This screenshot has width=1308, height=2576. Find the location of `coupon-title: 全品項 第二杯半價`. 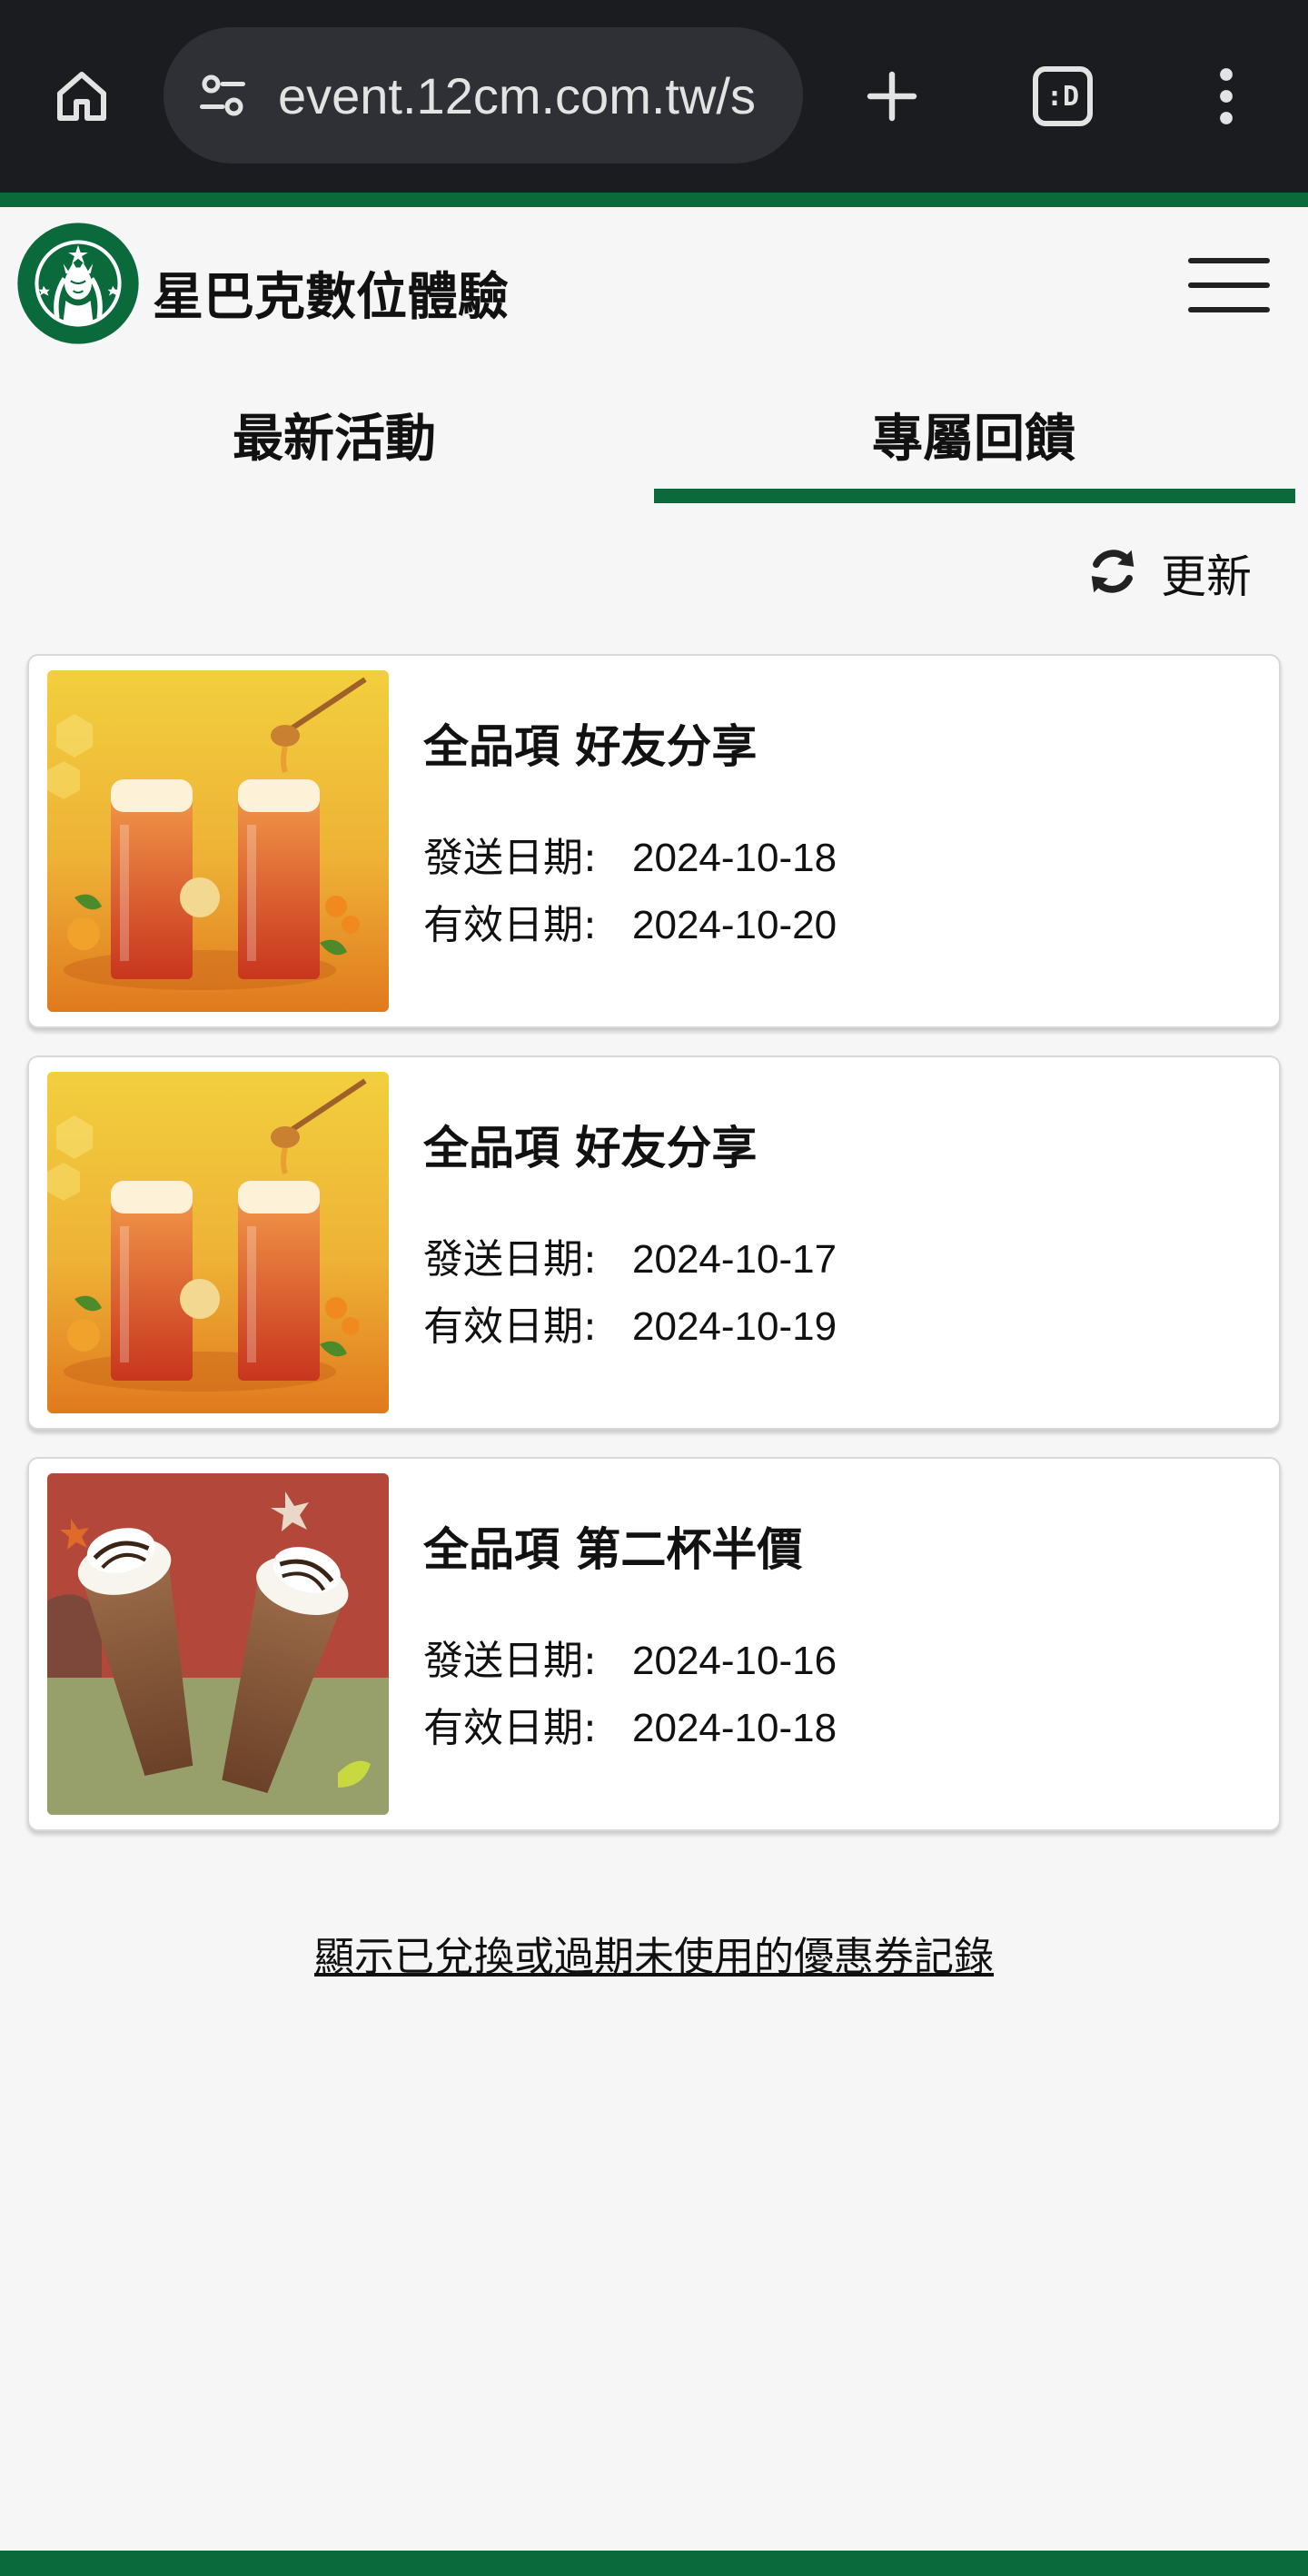

coupon-title: 全品項 第二杯半價 is located at coordinates (613, 1549).